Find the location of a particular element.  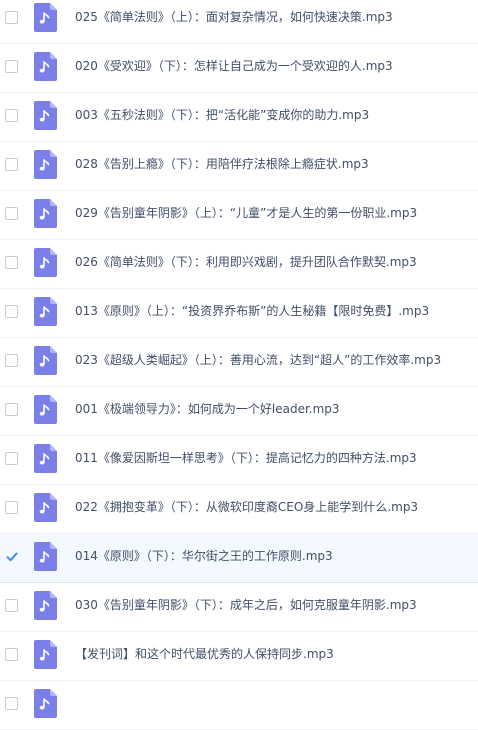

file-row: 020《受欢迎》（下）：怎样让自己成为一个受欢迎的人.mp3 is located at coordinates (239, 68).